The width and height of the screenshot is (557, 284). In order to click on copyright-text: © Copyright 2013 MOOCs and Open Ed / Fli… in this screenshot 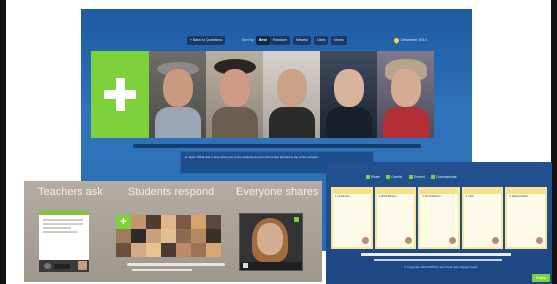, I will do `click(441, 267)`.